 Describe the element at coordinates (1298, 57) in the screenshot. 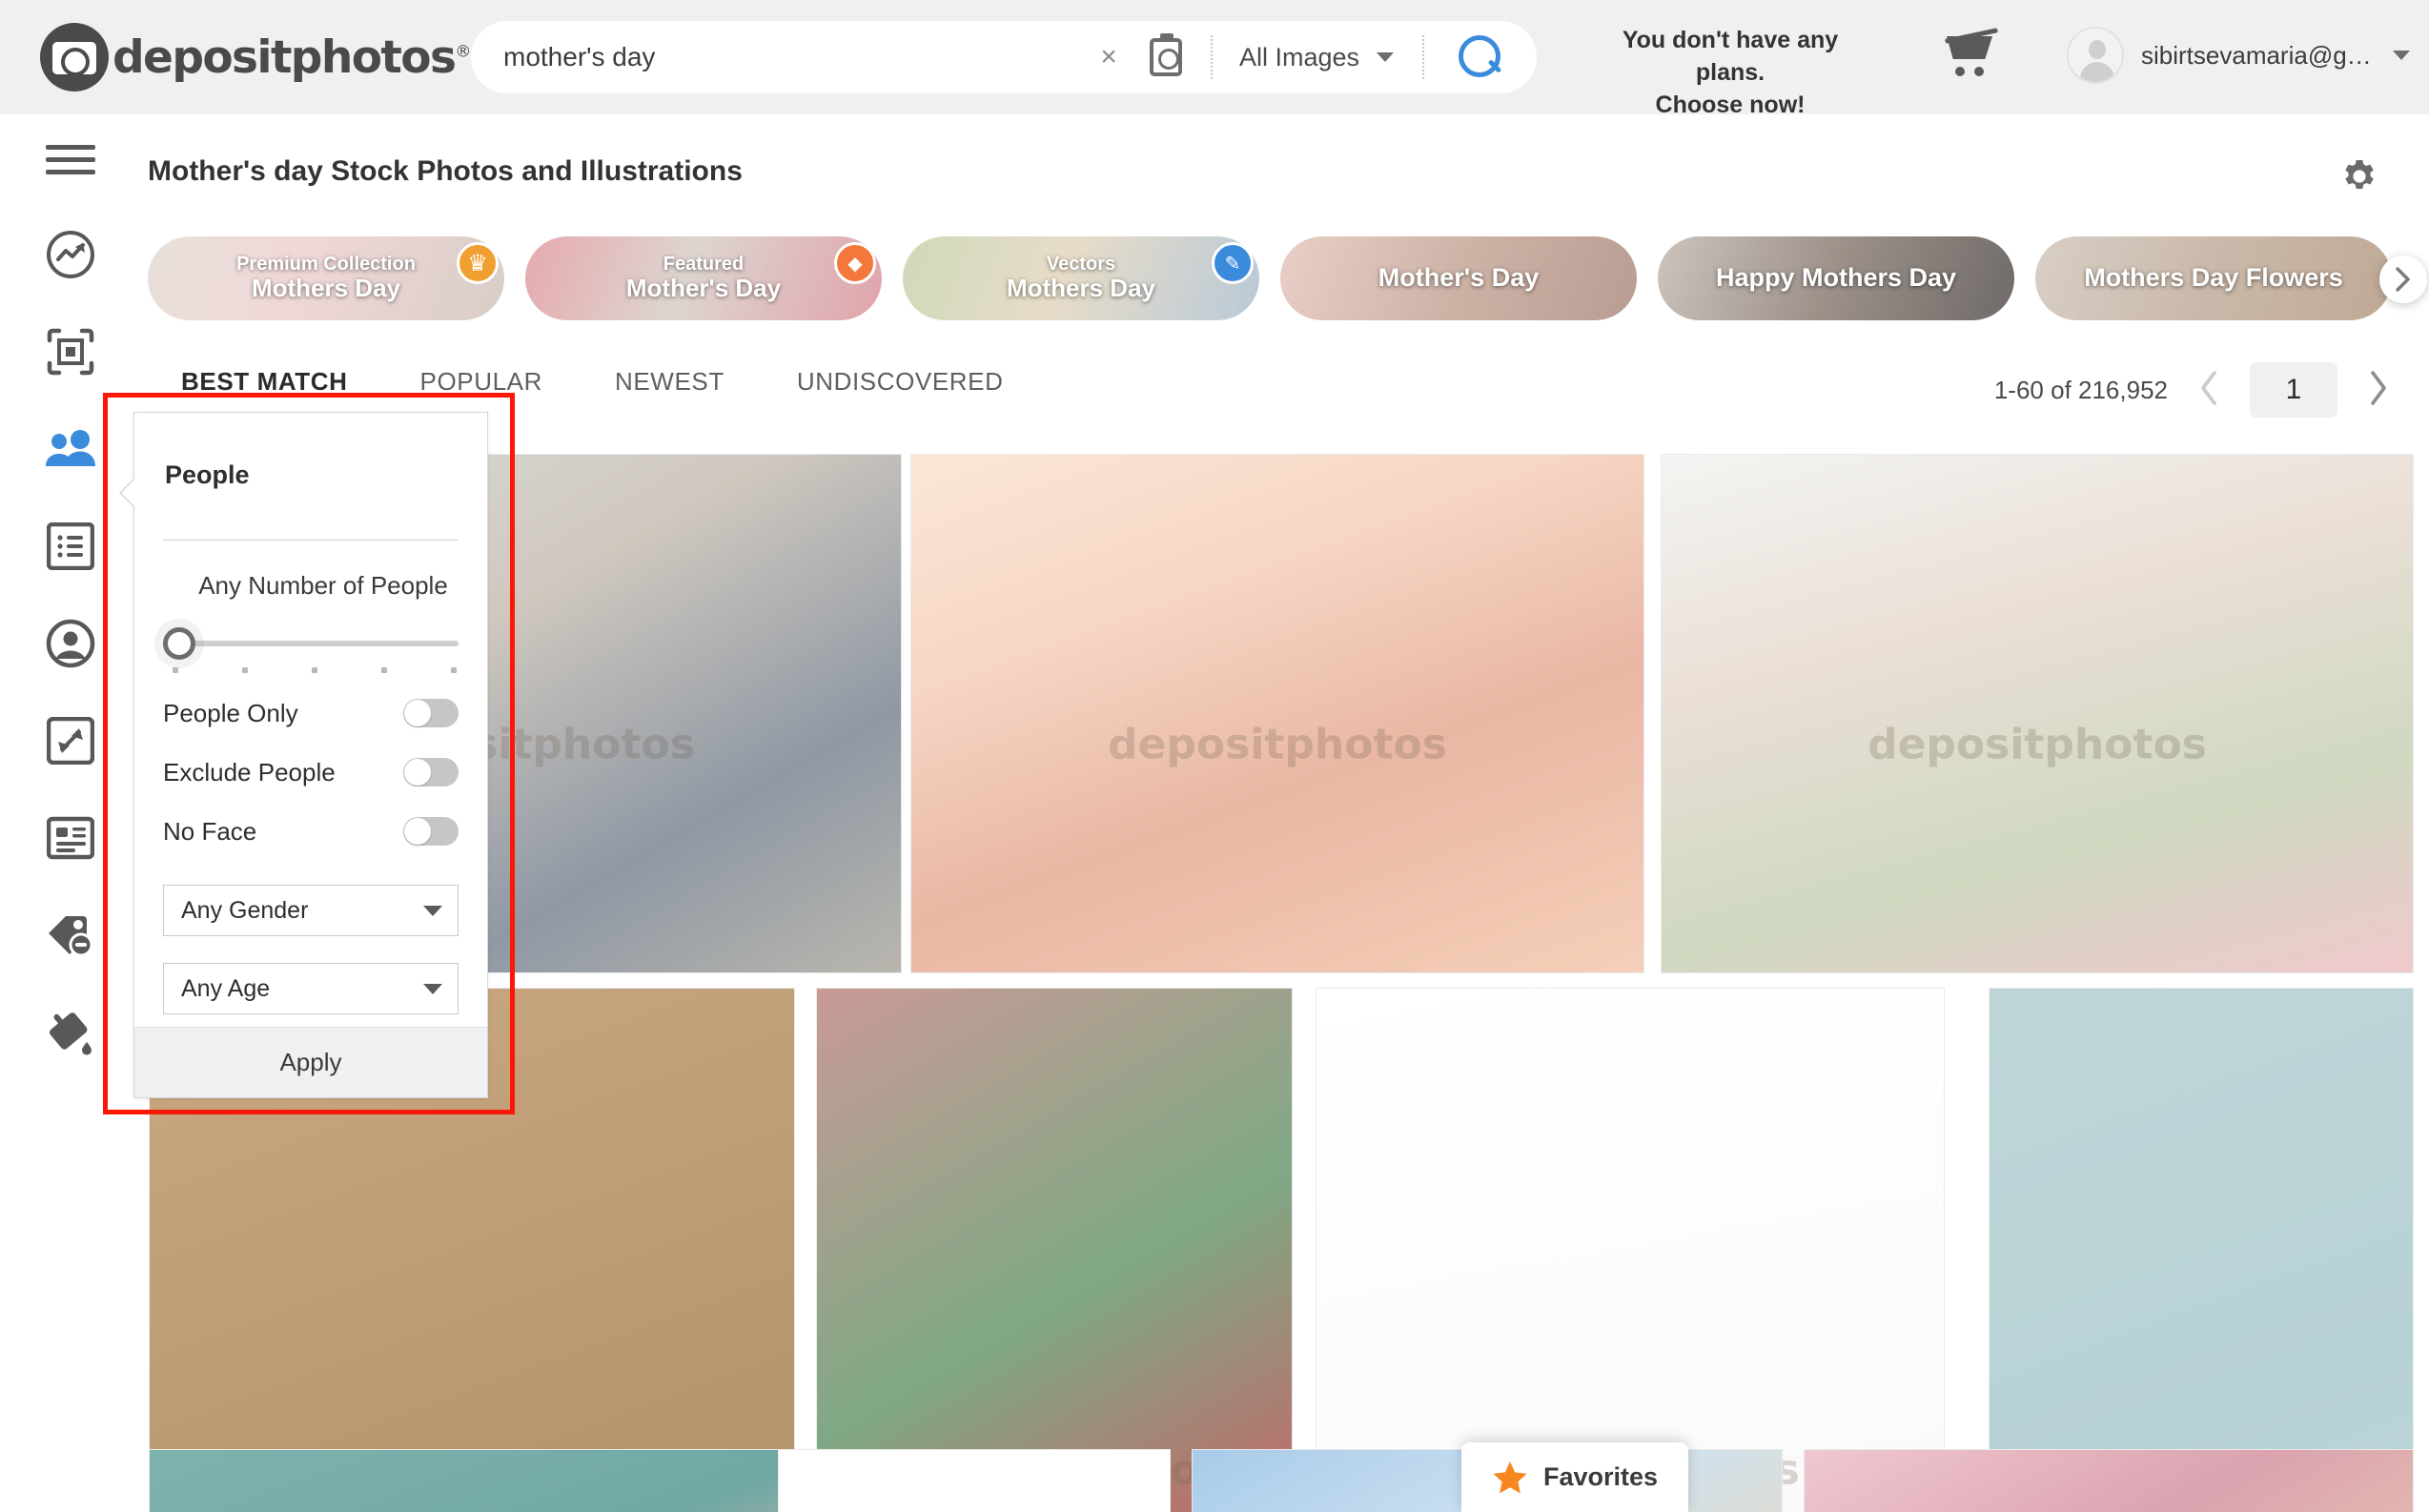

I see `image-type-value: All Images` at that location.